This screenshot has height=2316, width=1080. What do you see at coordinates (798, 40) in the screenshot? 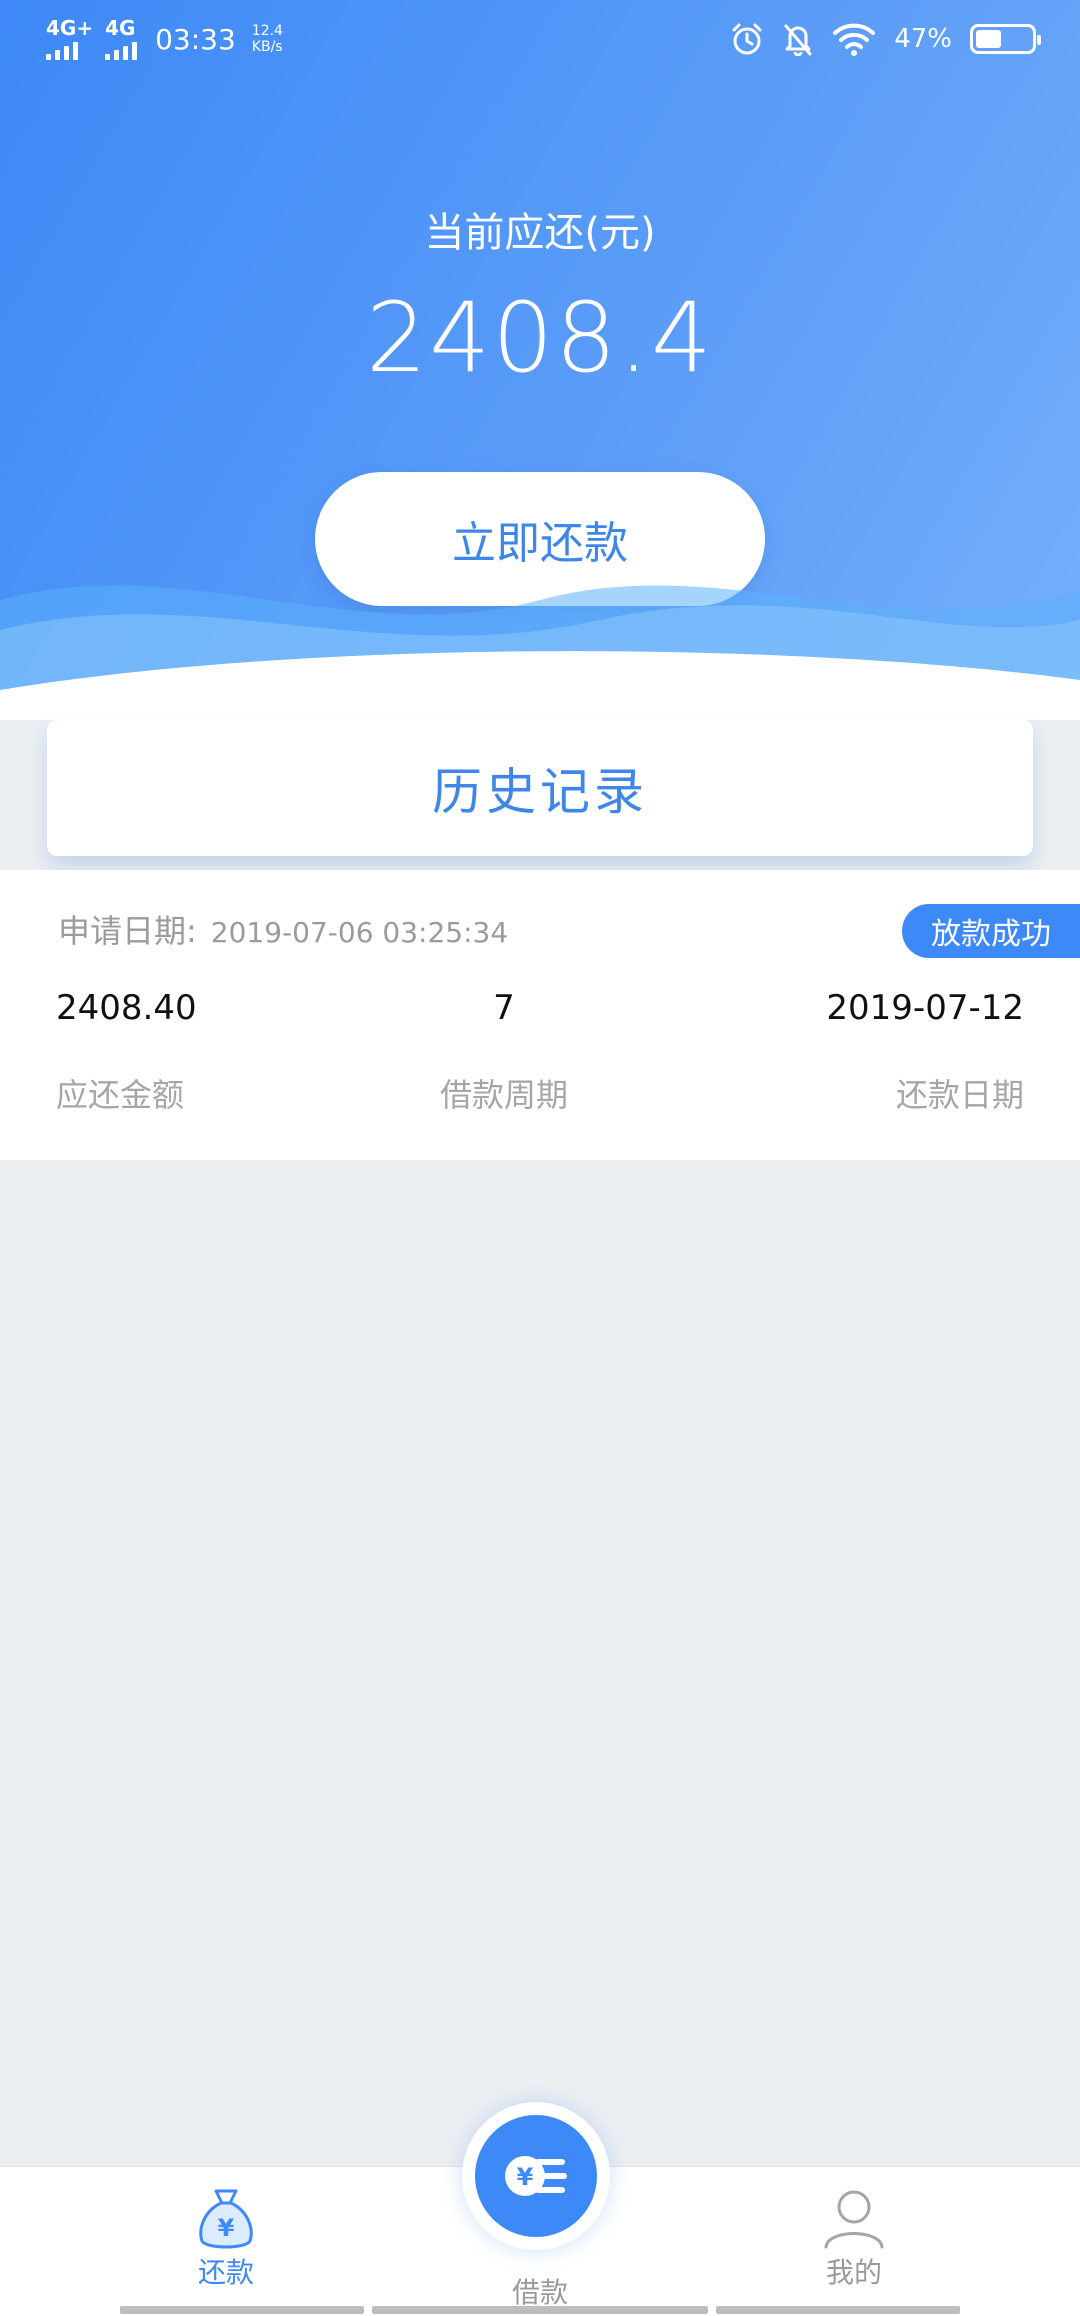
I see `notifications-off-icon` at bounding box center [798, 40].